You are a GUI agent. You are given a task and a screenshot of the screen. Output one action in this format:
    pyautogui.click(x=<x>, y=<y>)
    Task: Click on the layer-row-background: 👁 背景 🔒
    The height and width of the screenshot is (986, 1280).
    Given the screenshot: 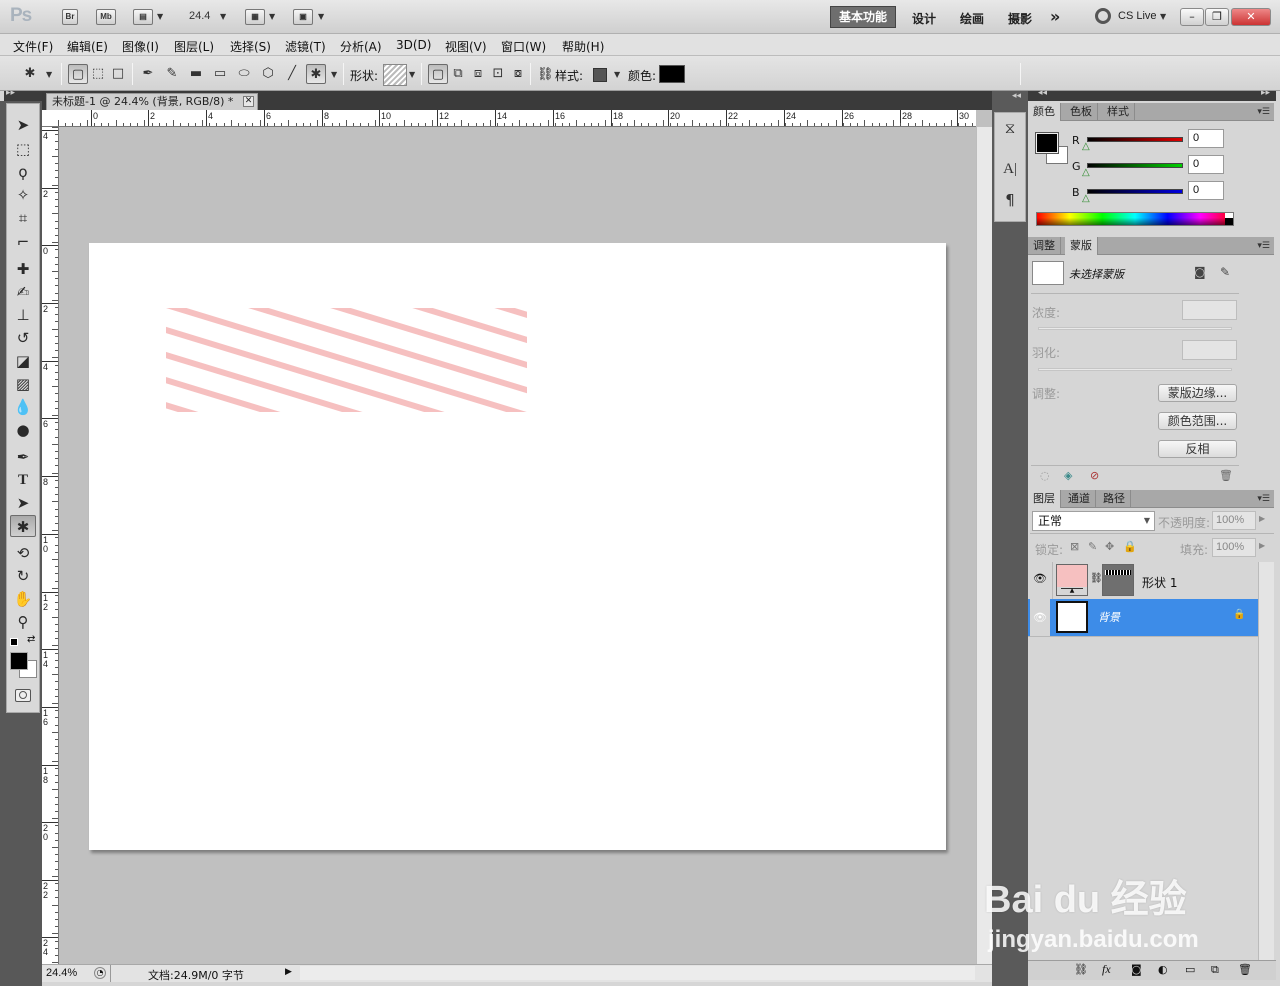 What is the action you would take?
    pyautogui.click(x=1143, y=618)
    